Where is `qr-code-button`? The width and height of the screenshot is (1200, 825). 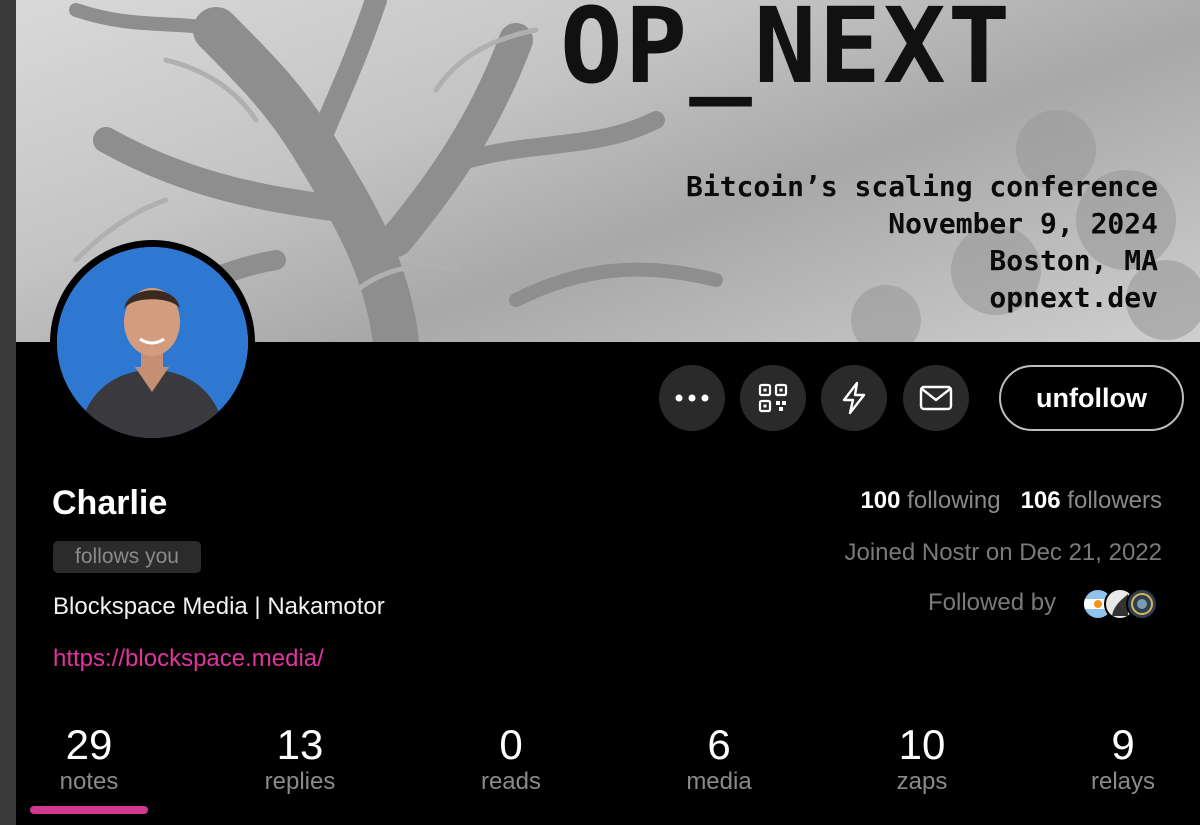
qr-code-button is located at coordinates (773, 398).